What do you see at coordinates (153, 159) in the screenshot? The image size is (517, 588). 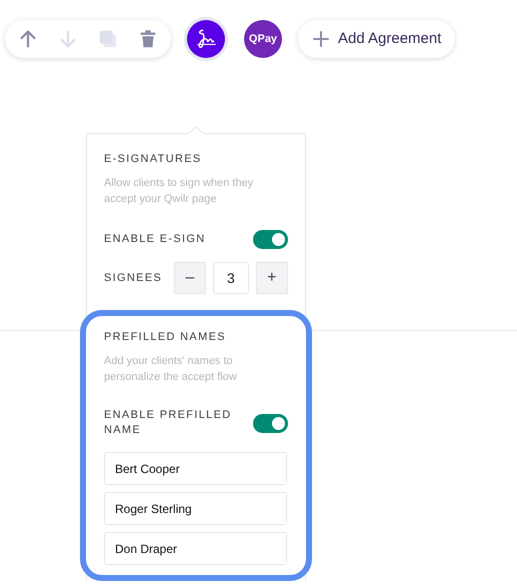 I see `section-title: E-SIGNATURES` at bounding box center [153, 159].